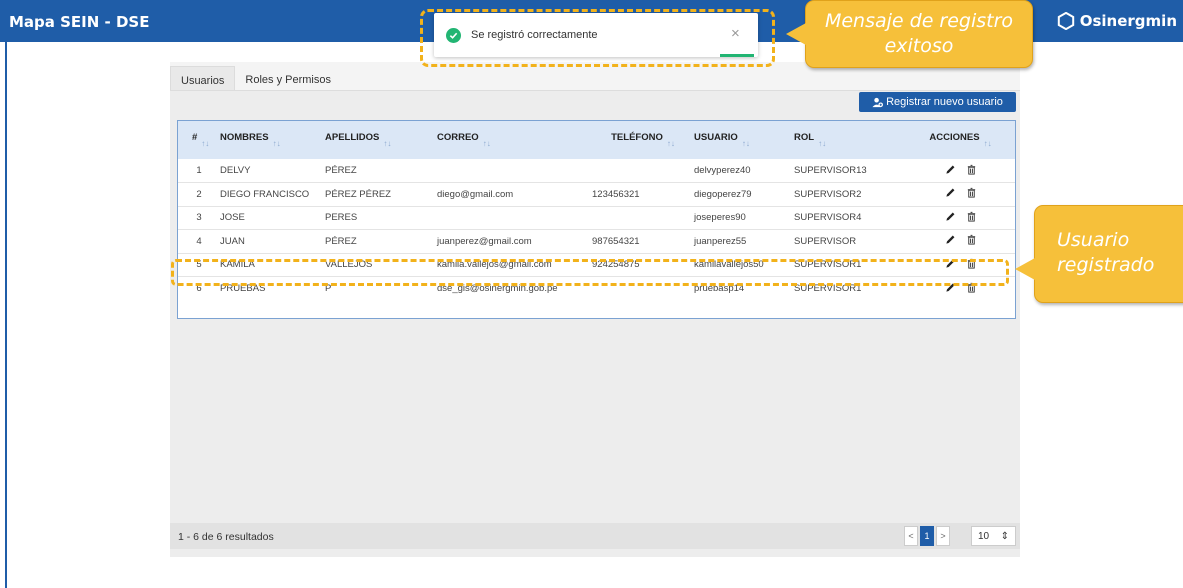 The image size is (1183, 588). I want to click on cell-rol: SUPERVISOR4, so click(828, 218).